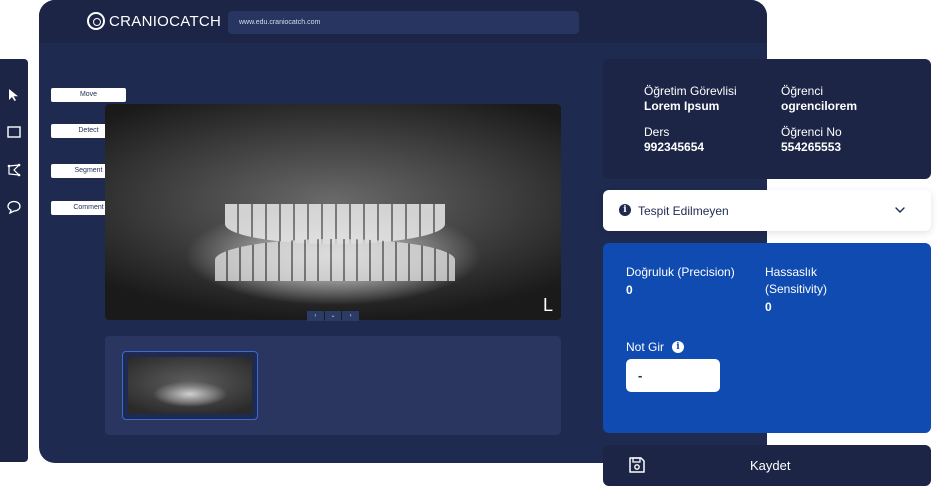 This screenshot has height=486, width=946. Describe the element at coordinates (315, 316) in the screenshot. I see `prev-image-button: ‹` at that location.